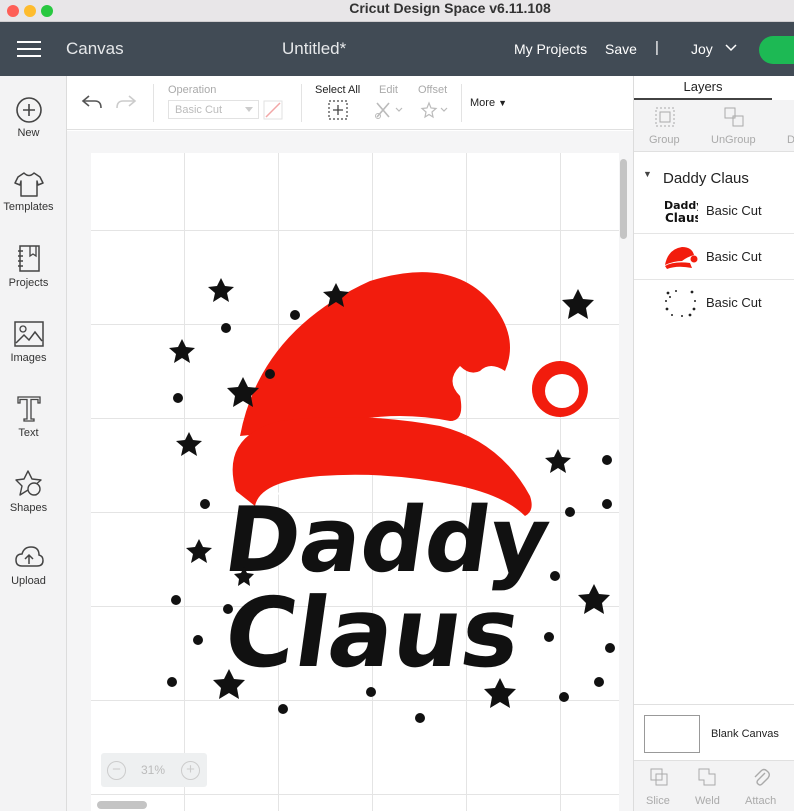  Describe the element at coordinates (672, 734) in the screenshot. I see `blank-canvas-swatch` at that location.